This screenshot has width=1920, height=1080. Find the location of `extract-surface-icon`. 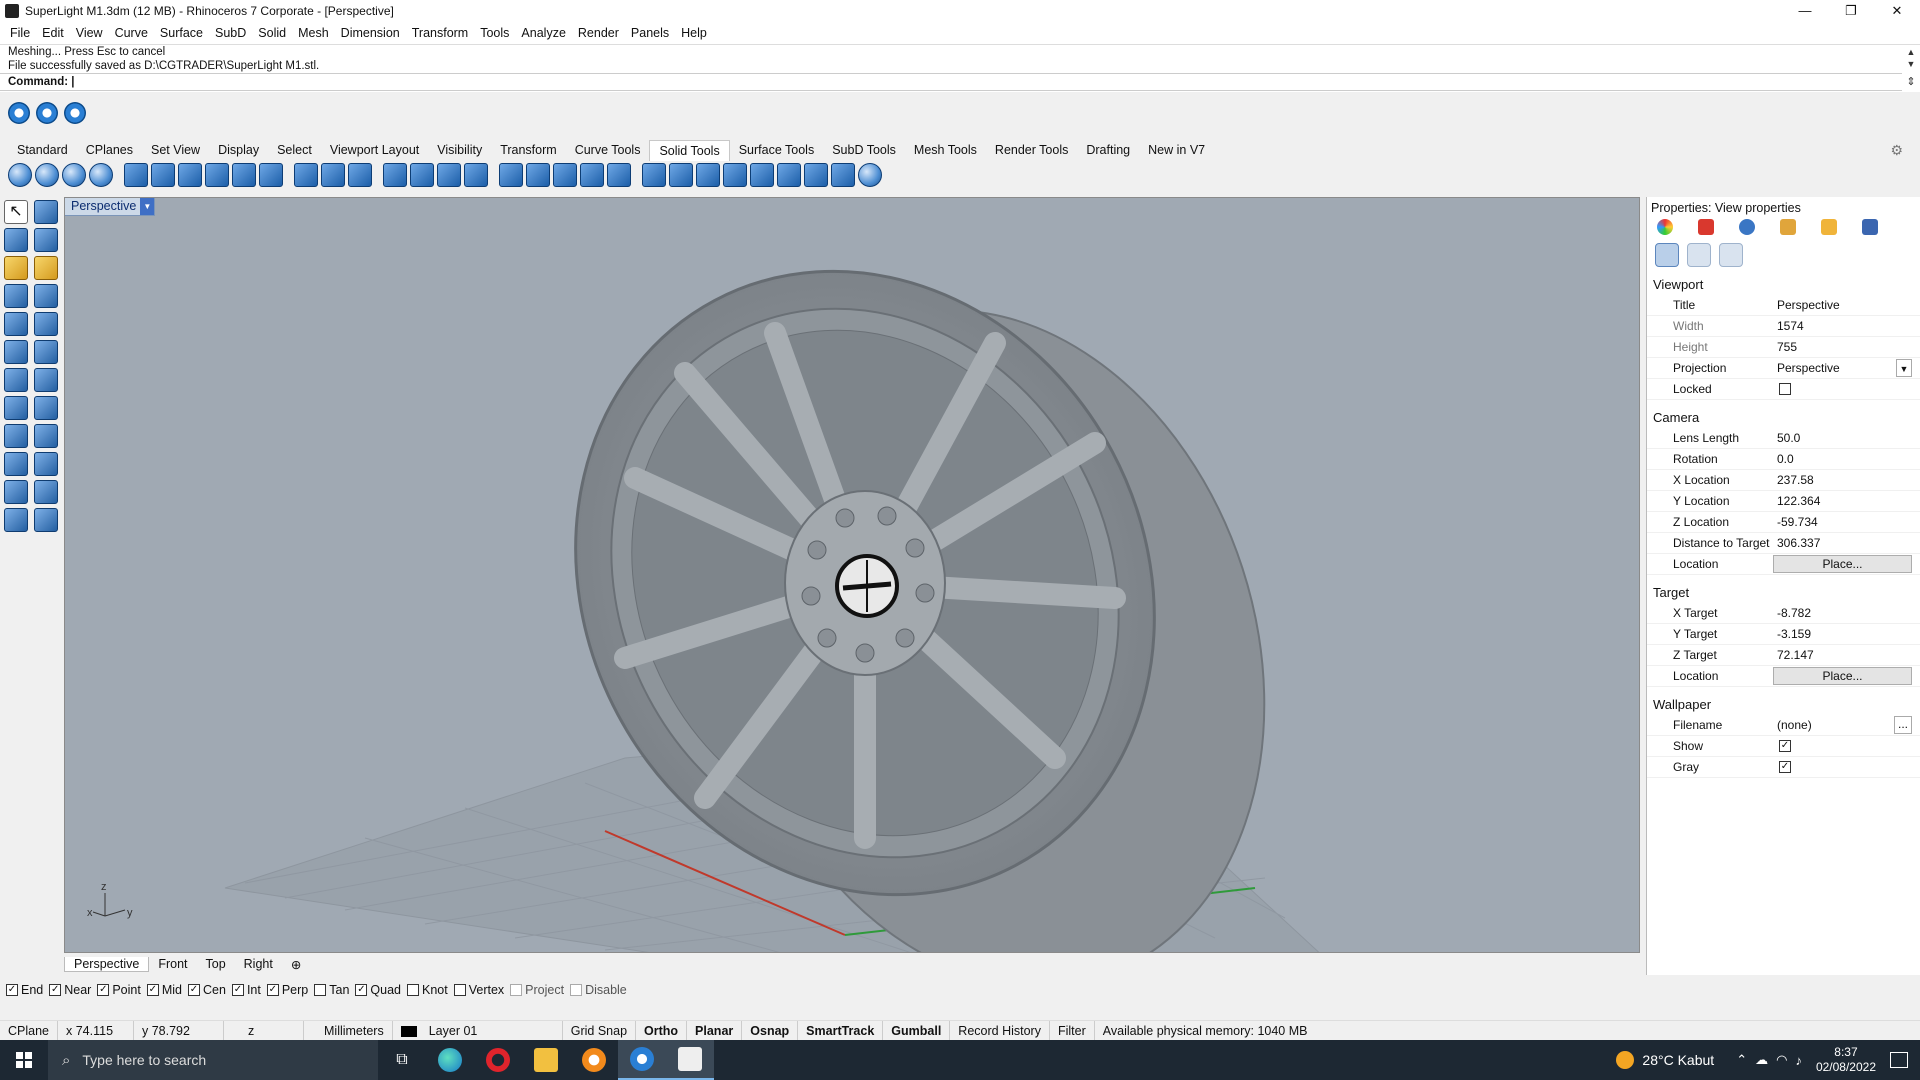

extract-surface-icon is located at coordinates (476, 175).